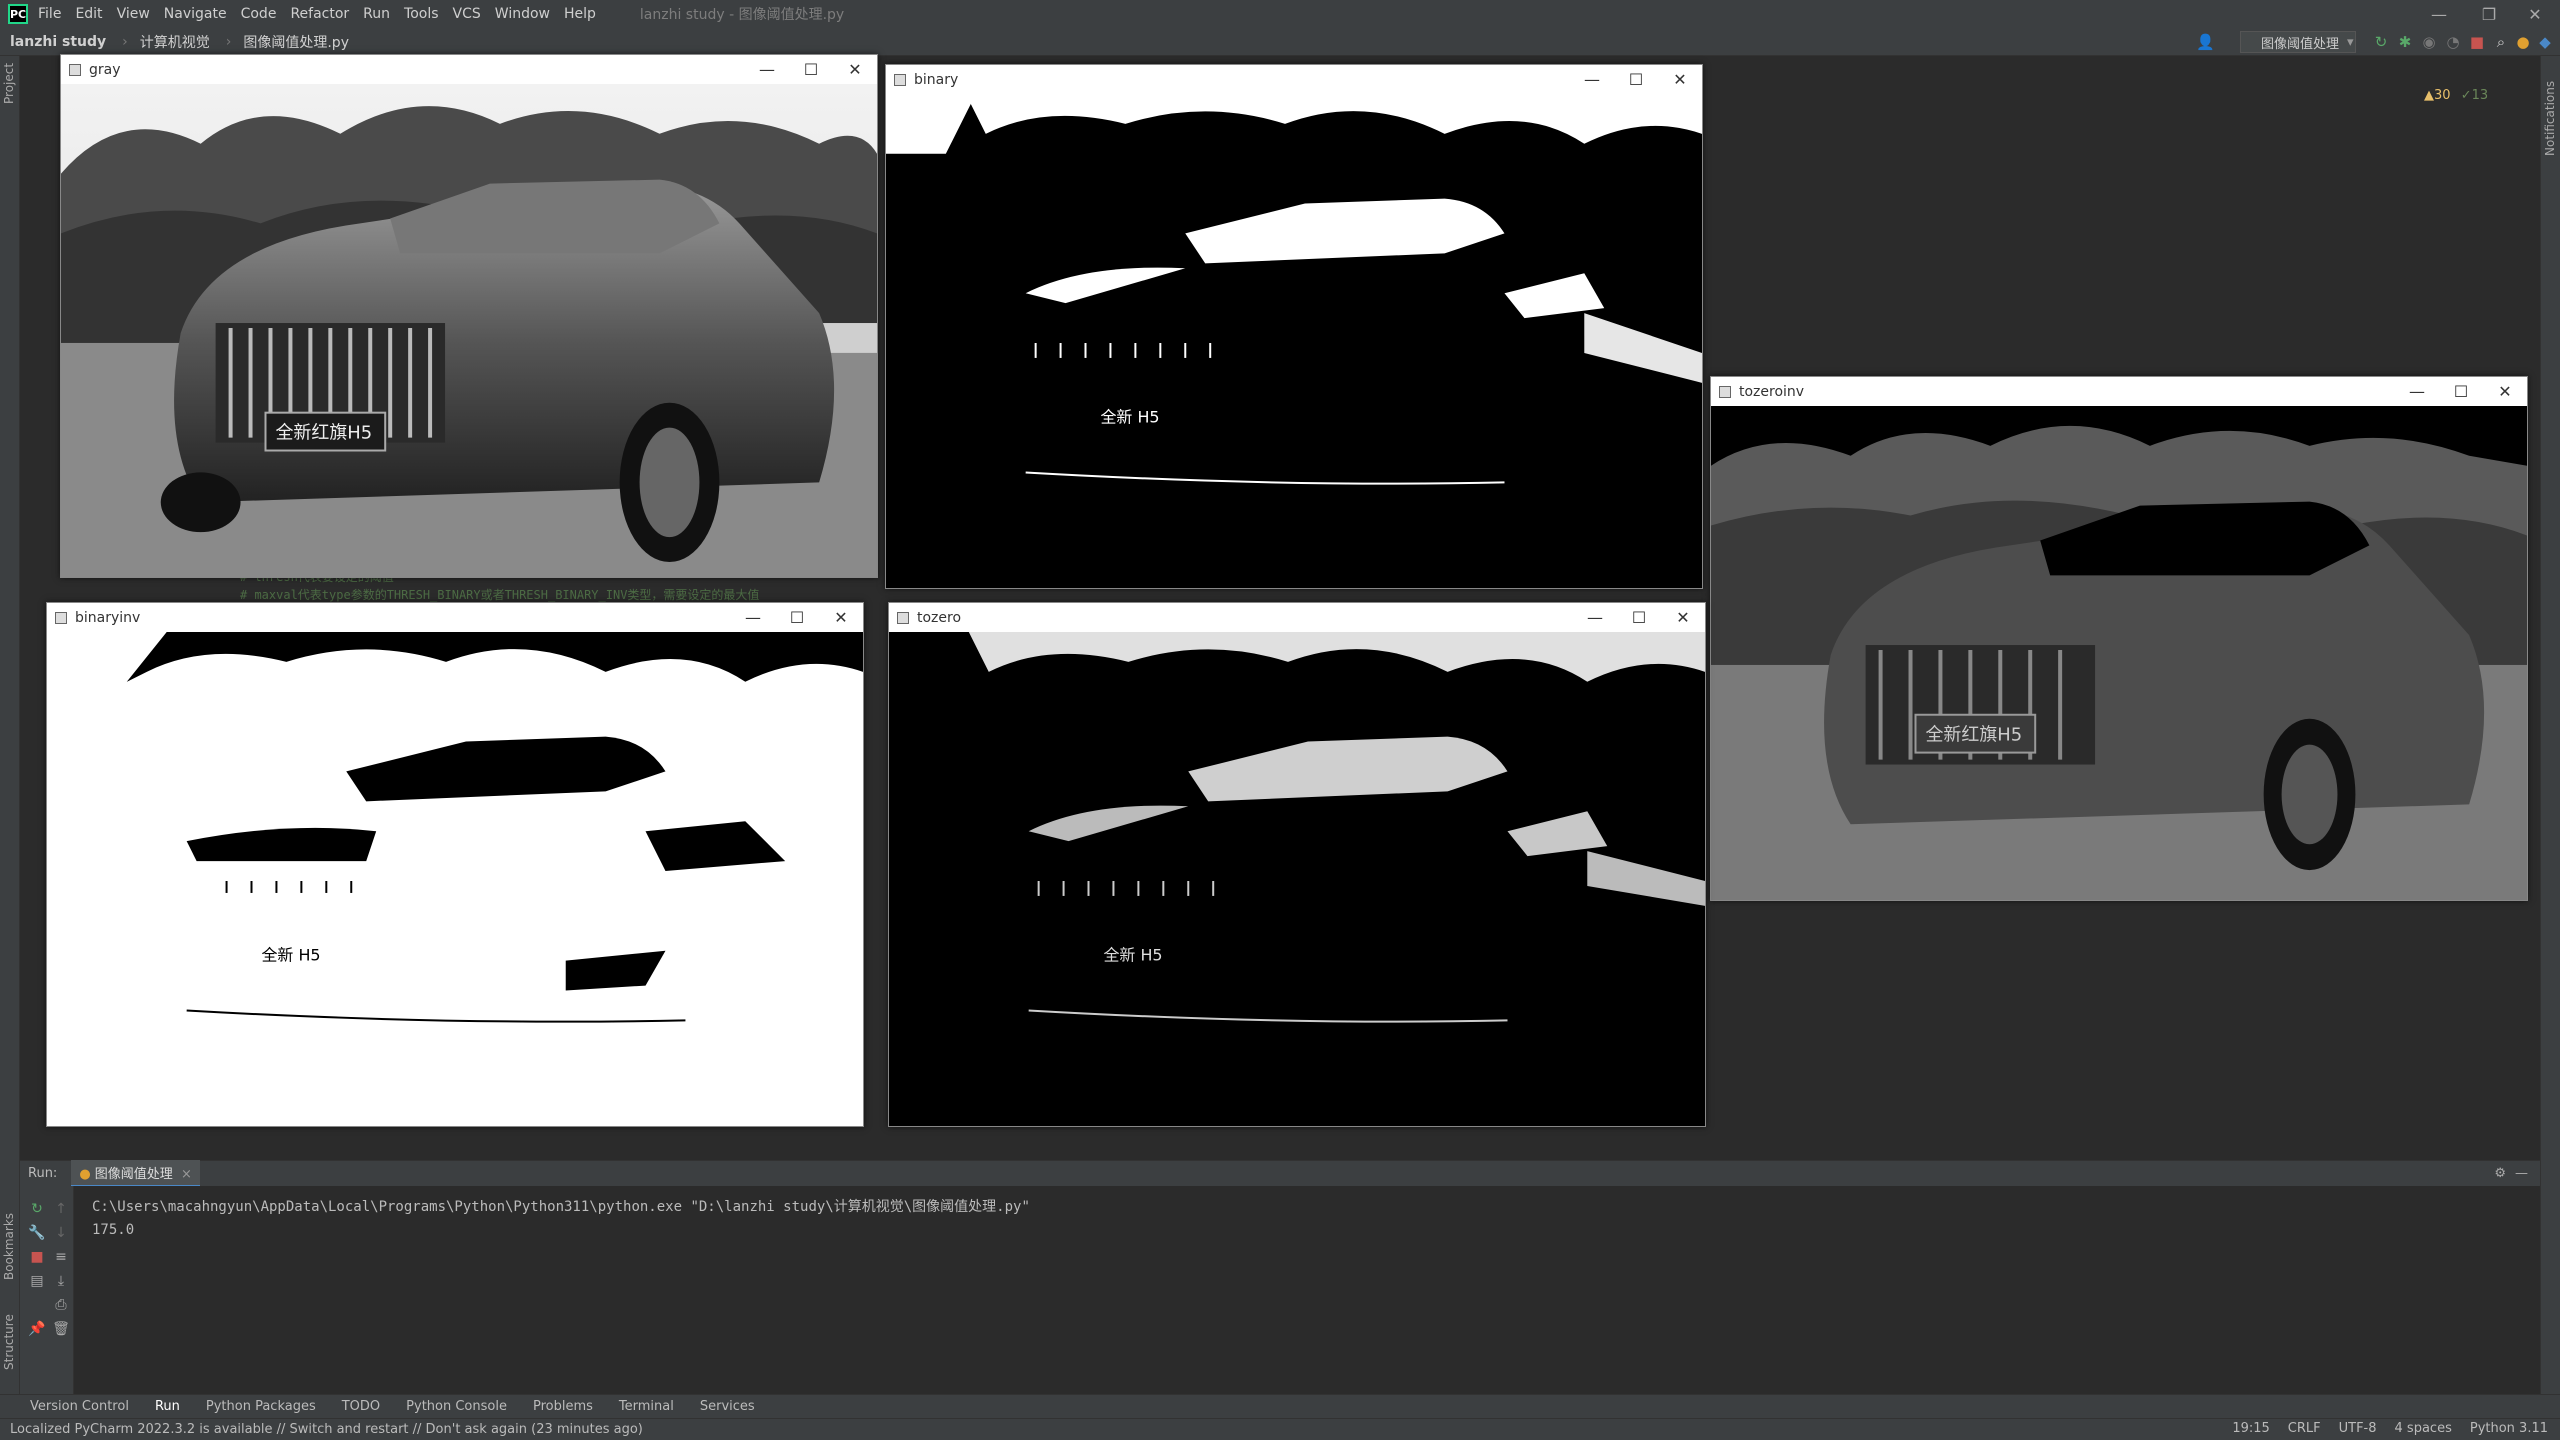 The image size is (2560, 1440). I want to click on image-window-binary: binary — ☐ ✕ 全新 H5, so click(1294, 326).